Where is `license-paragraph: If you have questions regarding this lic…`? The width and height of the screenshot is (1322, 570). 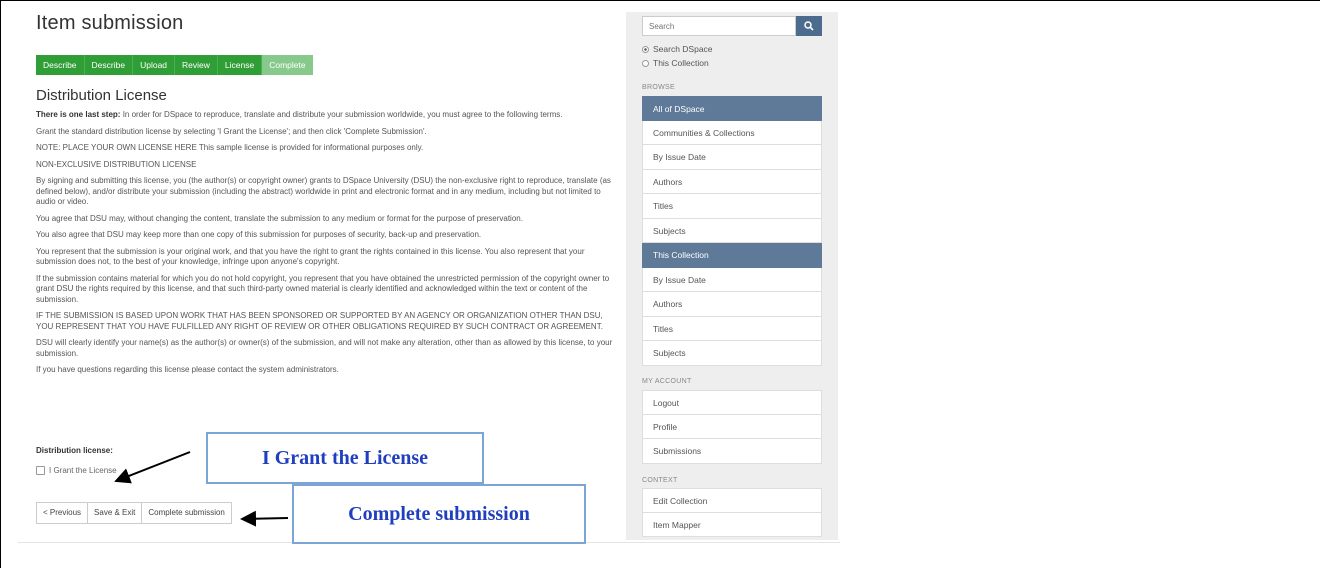
license-paragraph: If you have questions regarding this lic… is located at coordinates (187, 369).